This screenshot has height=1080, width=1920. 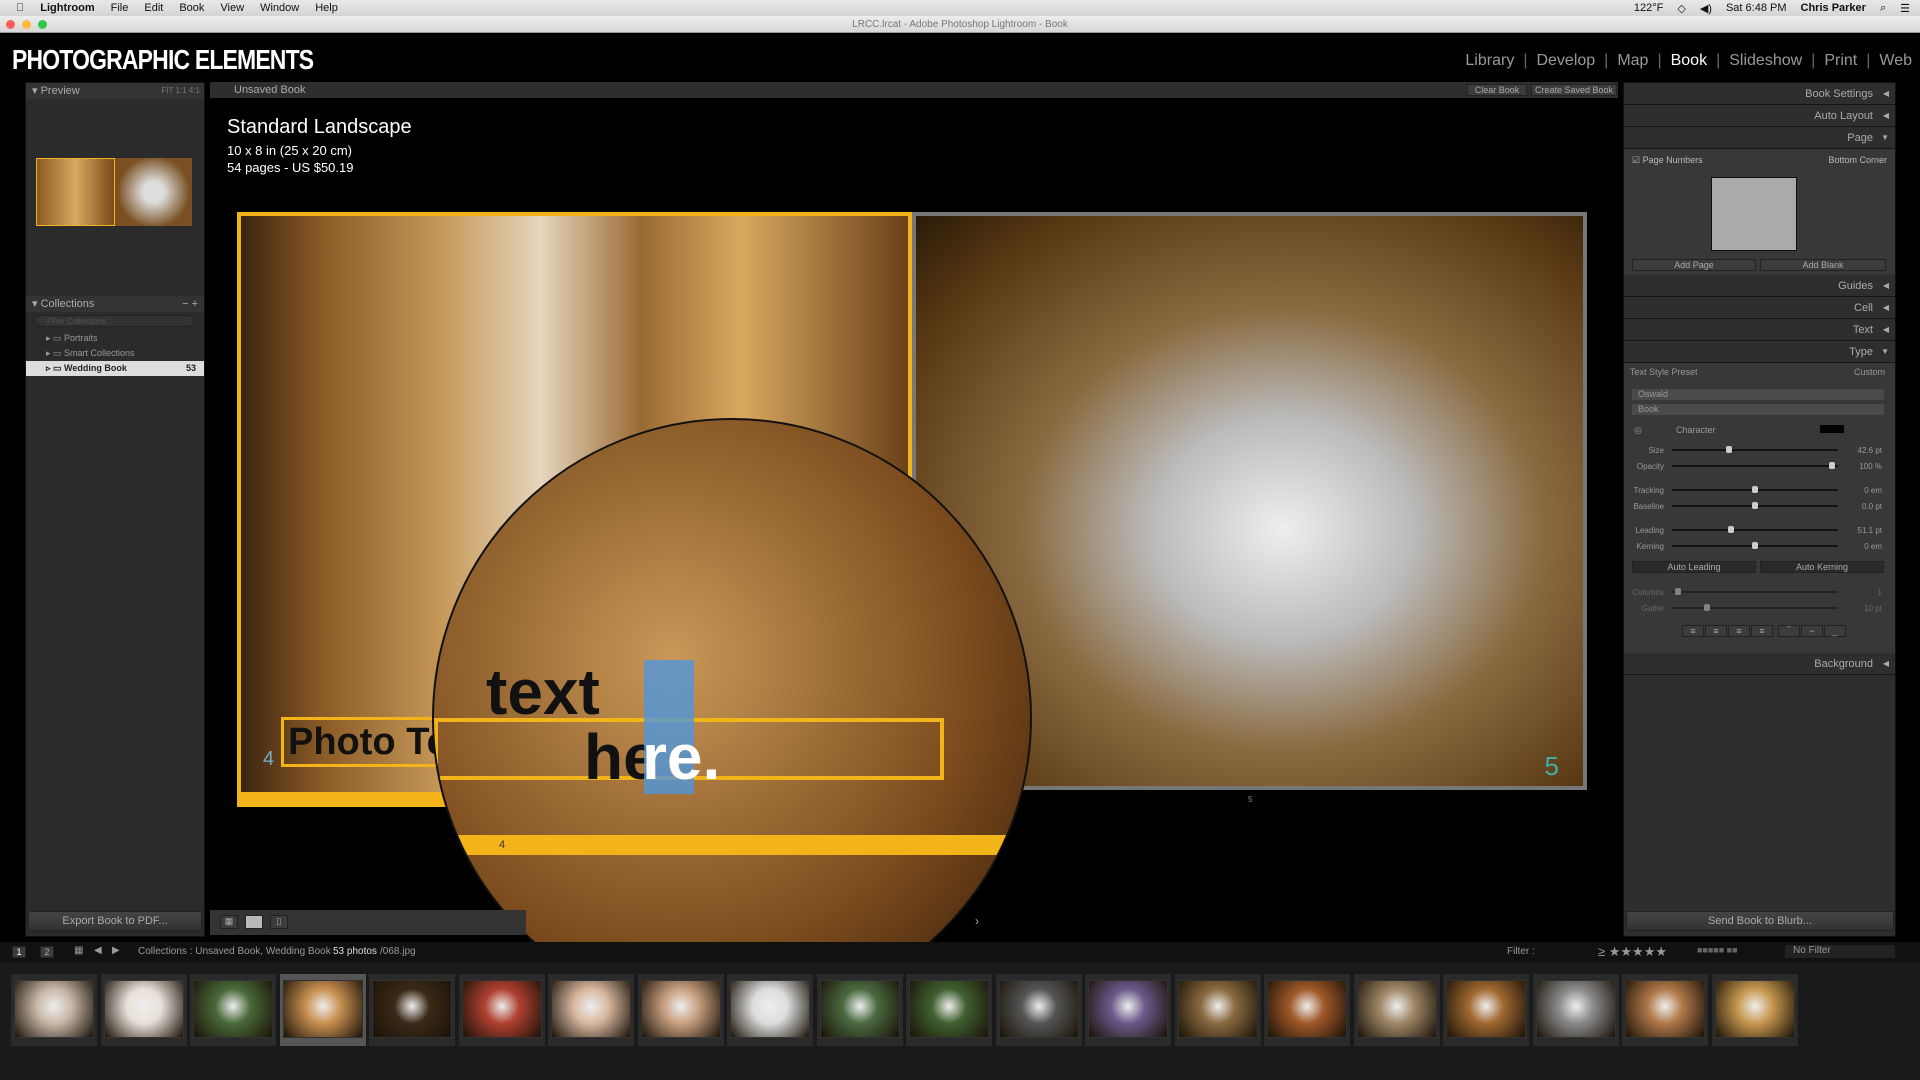 What do you see at coordinates (153, 8) in the screenshot?
I see `menu-edit: Edit` at bounding box center [153, 8].